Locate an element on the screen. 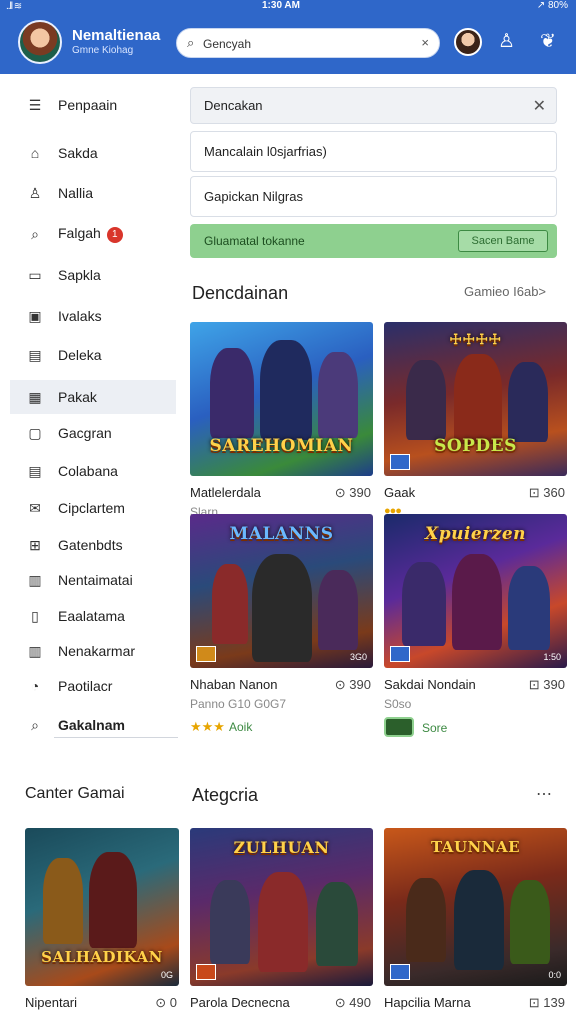  app-subtitle: Gmne Kiohag is located at coordinates (103, 50).